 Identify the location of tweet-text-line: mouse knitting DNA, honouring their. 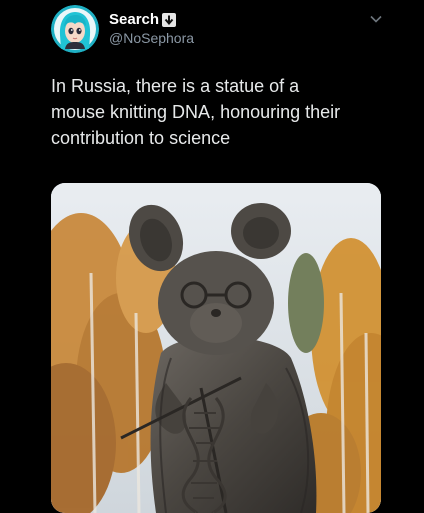
(196, 112).